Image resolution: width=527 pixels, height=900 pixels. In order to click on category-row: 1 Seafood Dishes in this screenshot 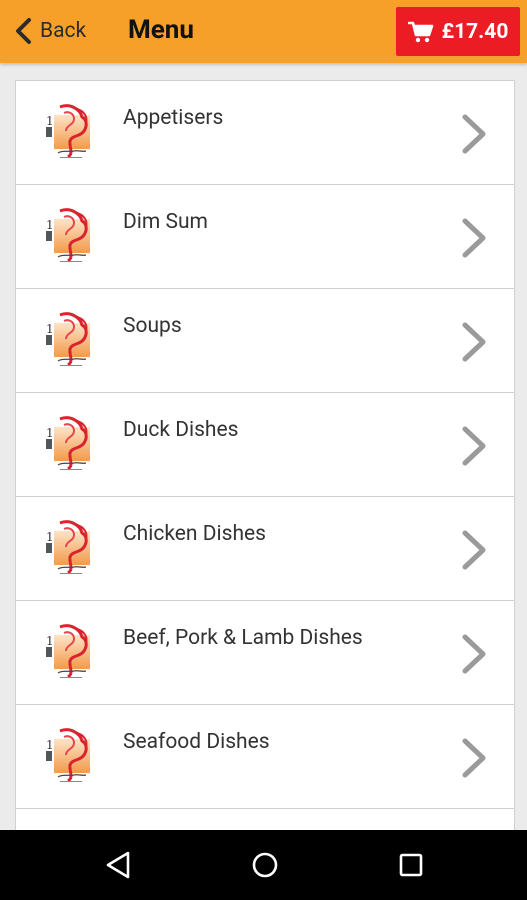, I will do `click(265, 757)`.